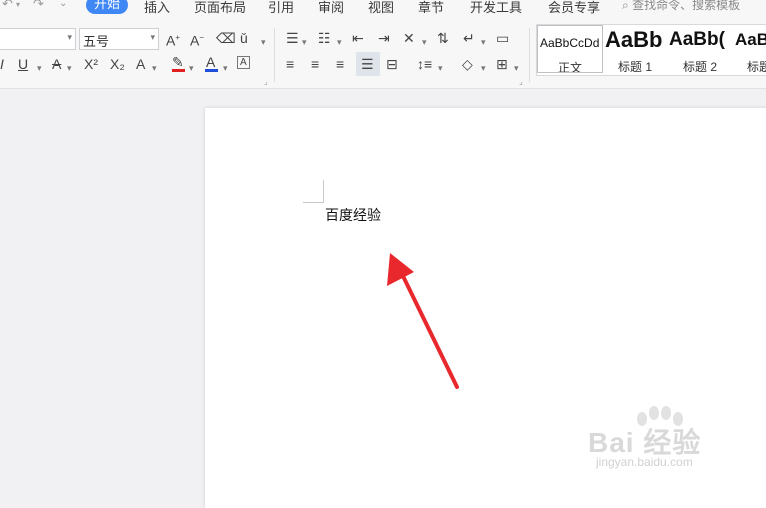  I want to click on watermark-url: jingyan.baidu.com, so click(644, 462).